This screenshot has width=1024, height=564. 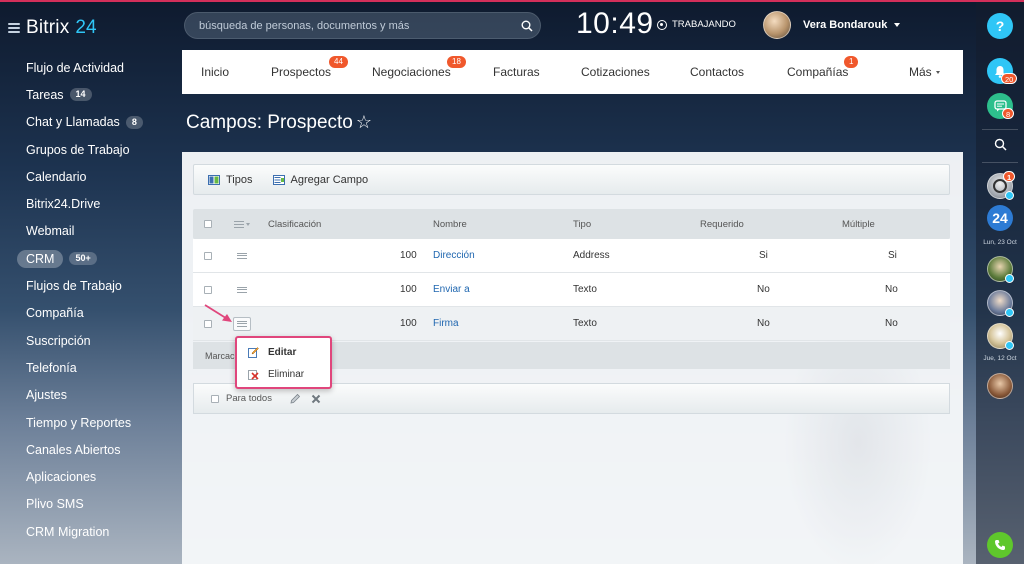 I want to click on sidebar-counter-badge: 50+, so click(x=83, y=259).